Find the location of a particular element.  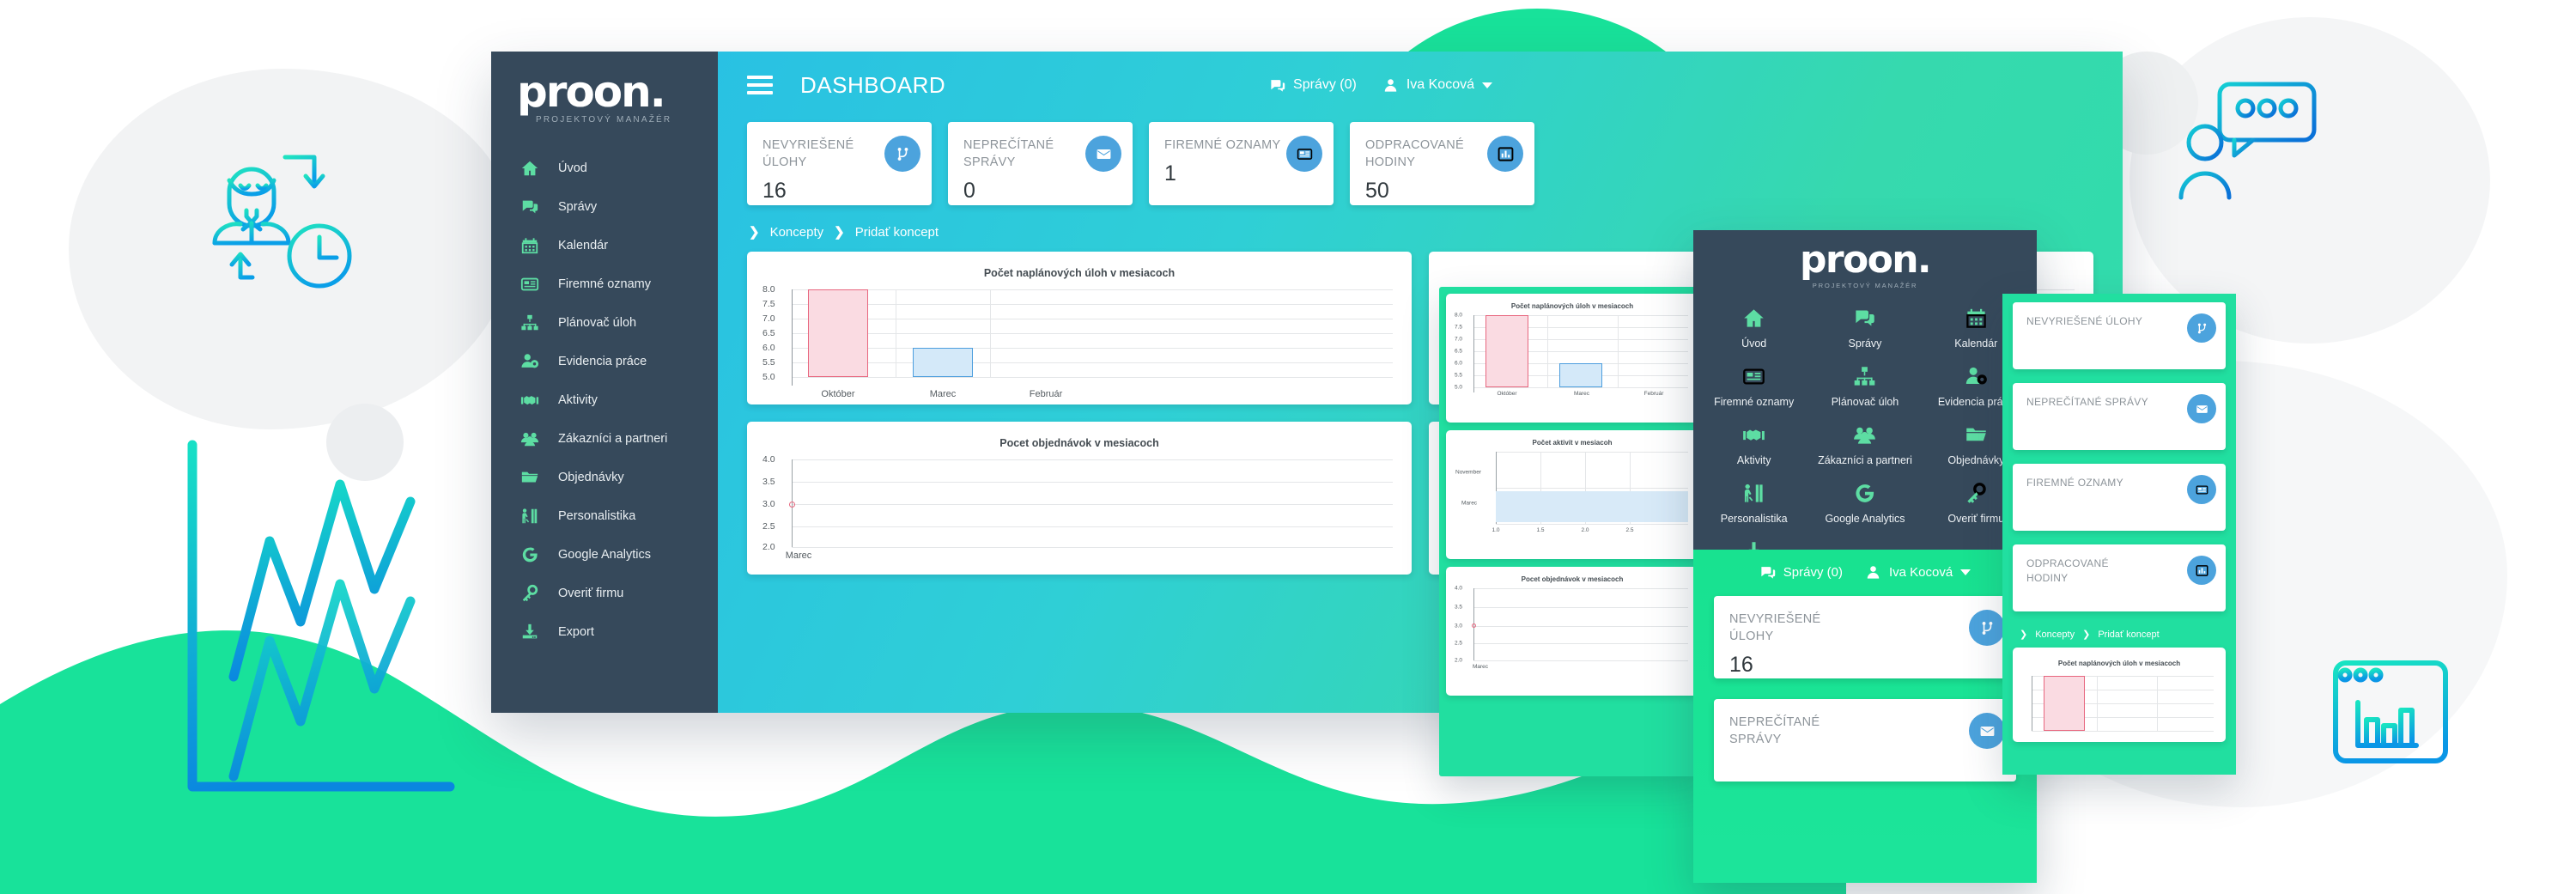

sidebar-item-0: Úvod is located at coordinates (605, 168).